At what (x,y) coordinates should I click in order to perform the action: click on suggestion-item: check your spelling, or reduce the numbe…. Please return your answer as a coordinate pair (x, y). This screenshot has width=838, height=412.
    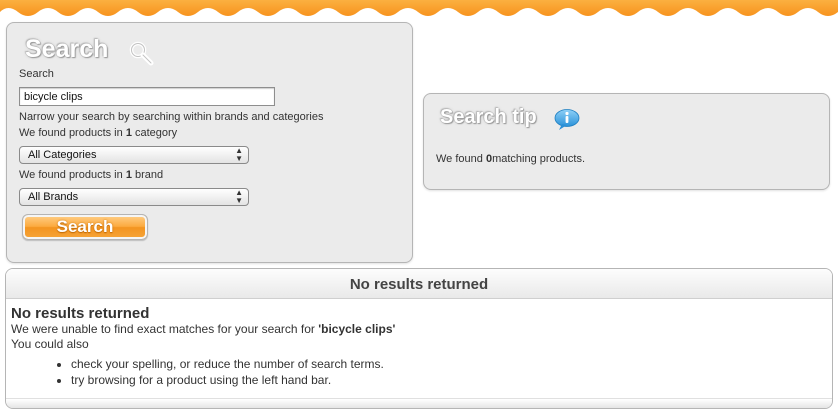
    Looking at the image, I should click on (449, 364).